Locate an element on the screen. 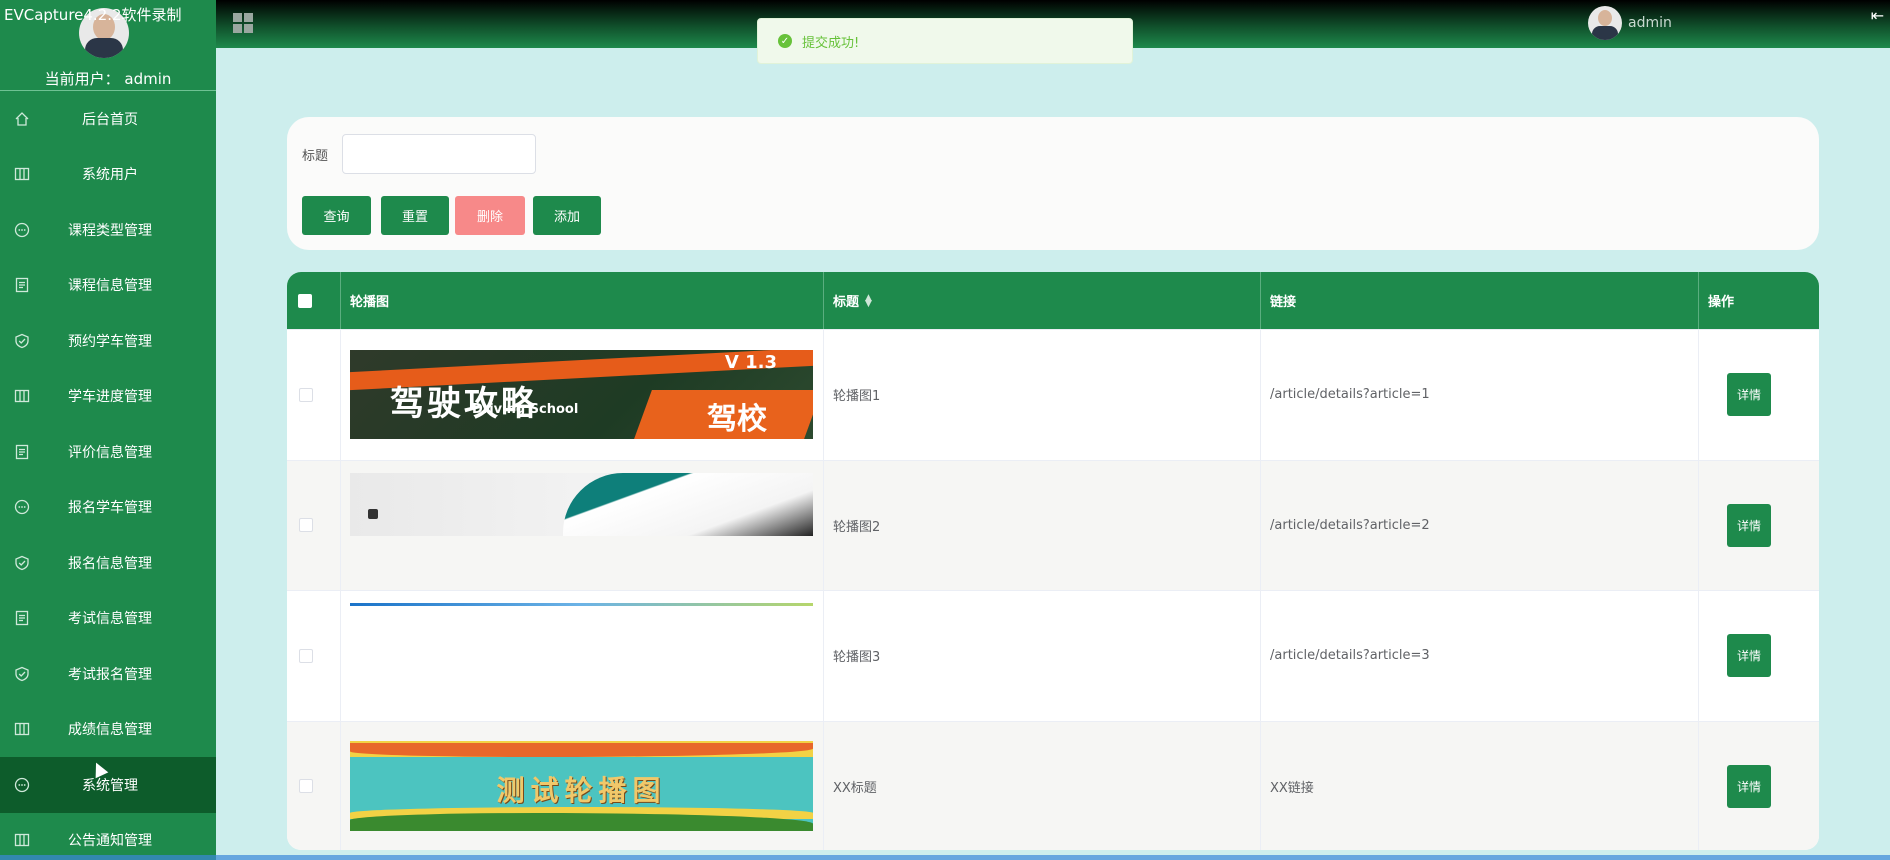 The width and height of the screenshot is (1890, 860). row-title: 轮播图1 is located at coordinates (1042, 395).